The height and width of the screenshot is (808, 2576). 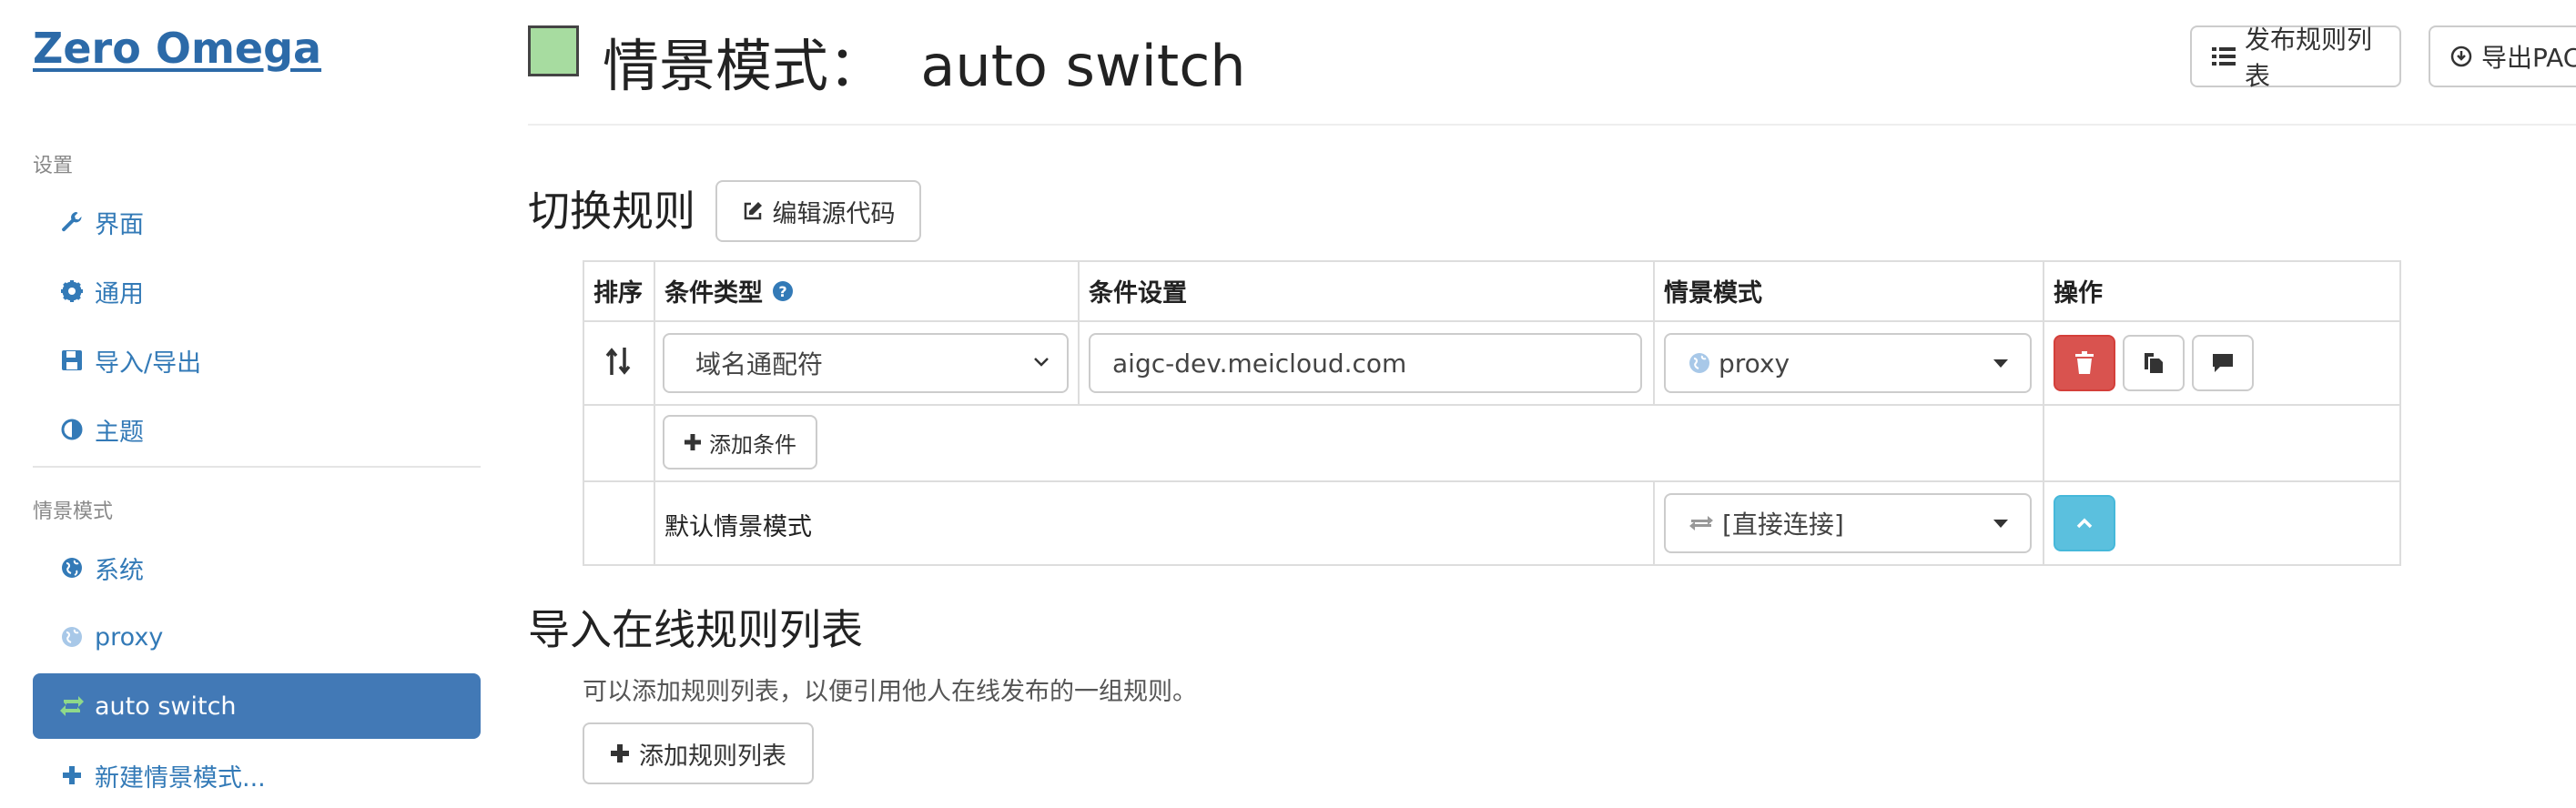 I want to click on floppy-disk-icon, so click(x=72, y=361).